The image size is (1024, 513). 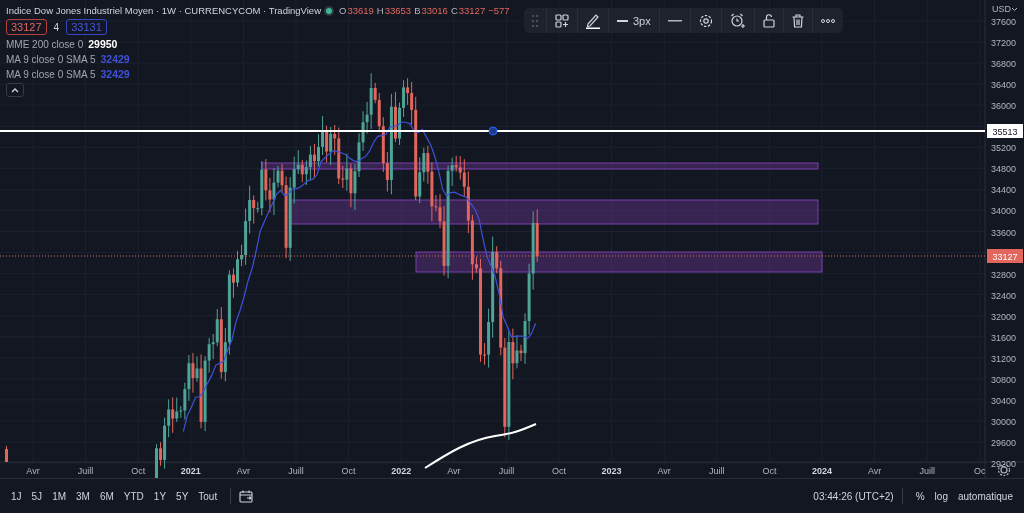 What do you see at coordinates (737, 20) in the screenshot?
I see `alarm-clock-icon` at bounding box center [737, 20].